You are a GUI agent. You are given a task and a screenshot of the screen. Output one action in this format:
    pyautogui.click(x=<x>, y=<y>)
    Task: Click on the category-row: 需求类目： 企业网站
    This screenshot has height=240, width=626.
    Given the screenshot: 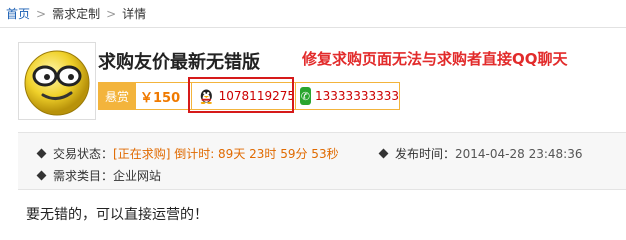 What is the action you would take?
    pyautogui.click(x=99, y=175)
    